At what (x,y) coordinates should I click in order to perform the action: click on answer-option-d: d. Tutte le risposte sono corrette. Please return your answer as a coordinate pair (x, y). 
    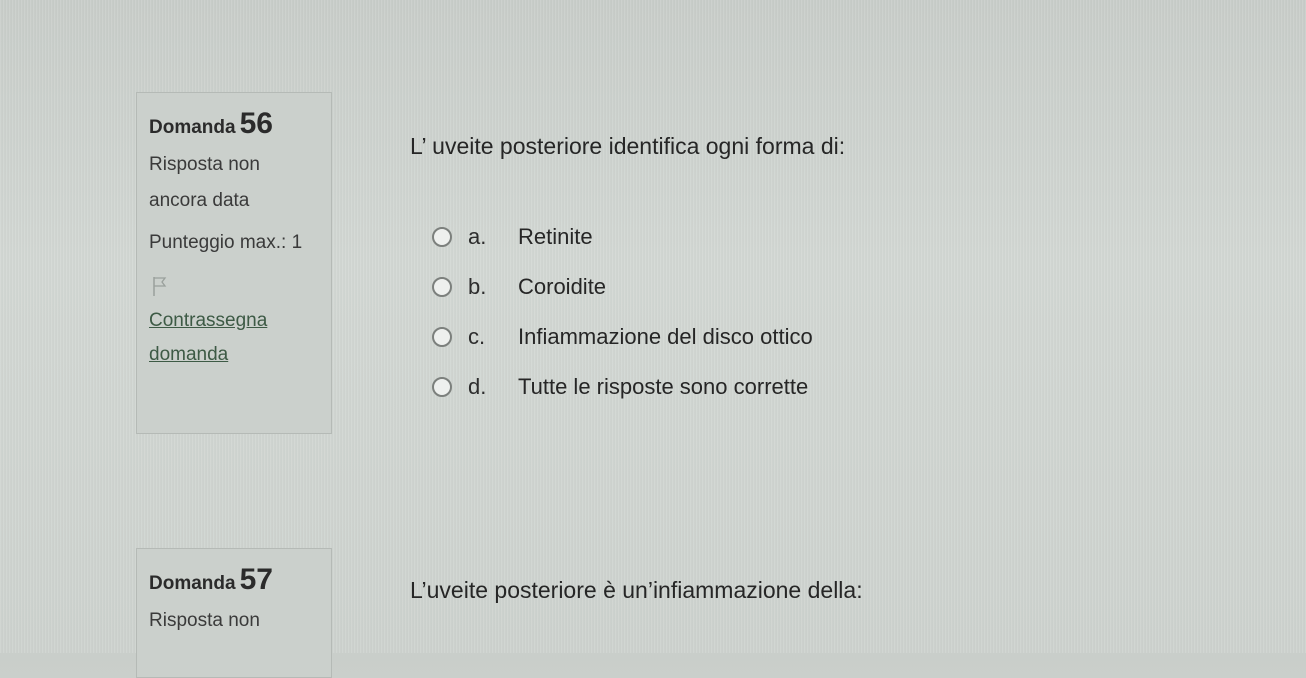
    Looking at the image, I should click on (622, 387).